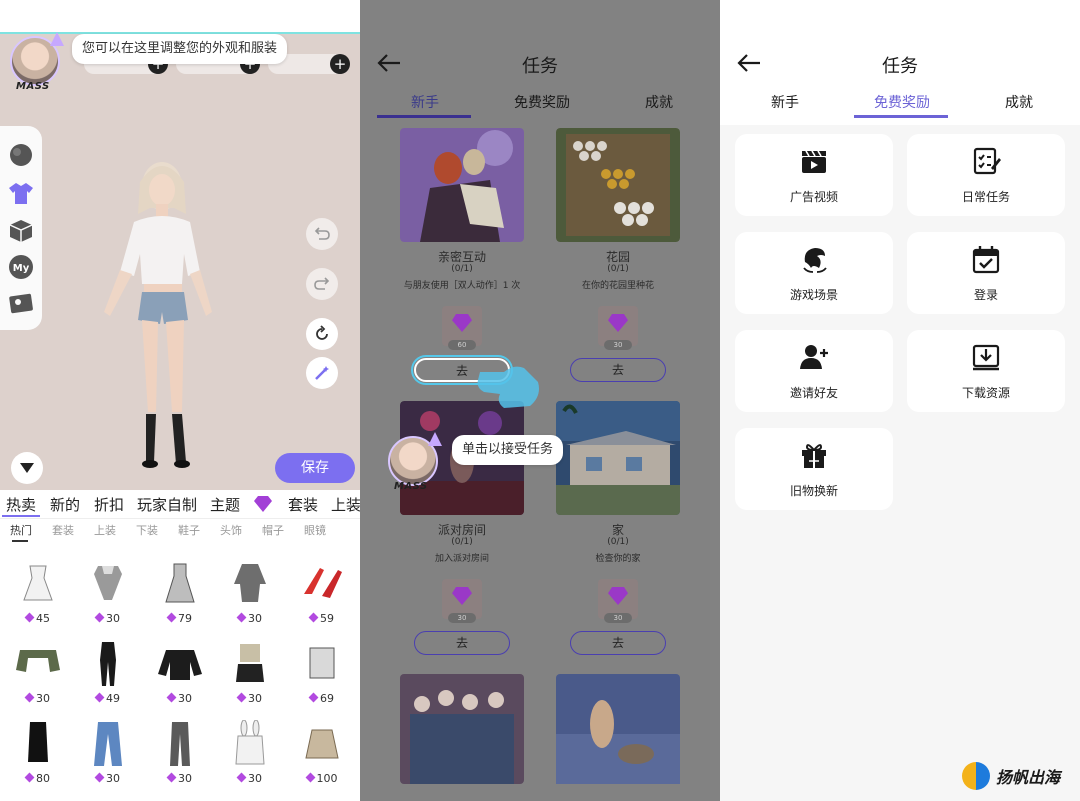 The image size is (1080, 801). I want to click on category-tab: 套装, so click(303, 504).